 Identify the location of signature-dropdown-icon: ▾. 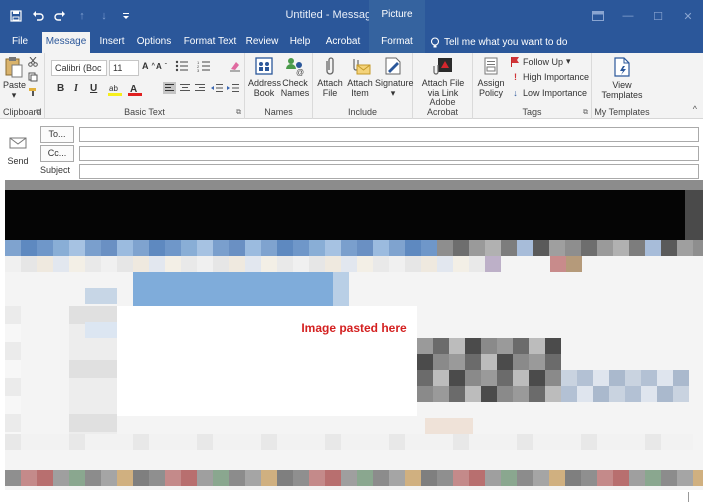
(393, 93).